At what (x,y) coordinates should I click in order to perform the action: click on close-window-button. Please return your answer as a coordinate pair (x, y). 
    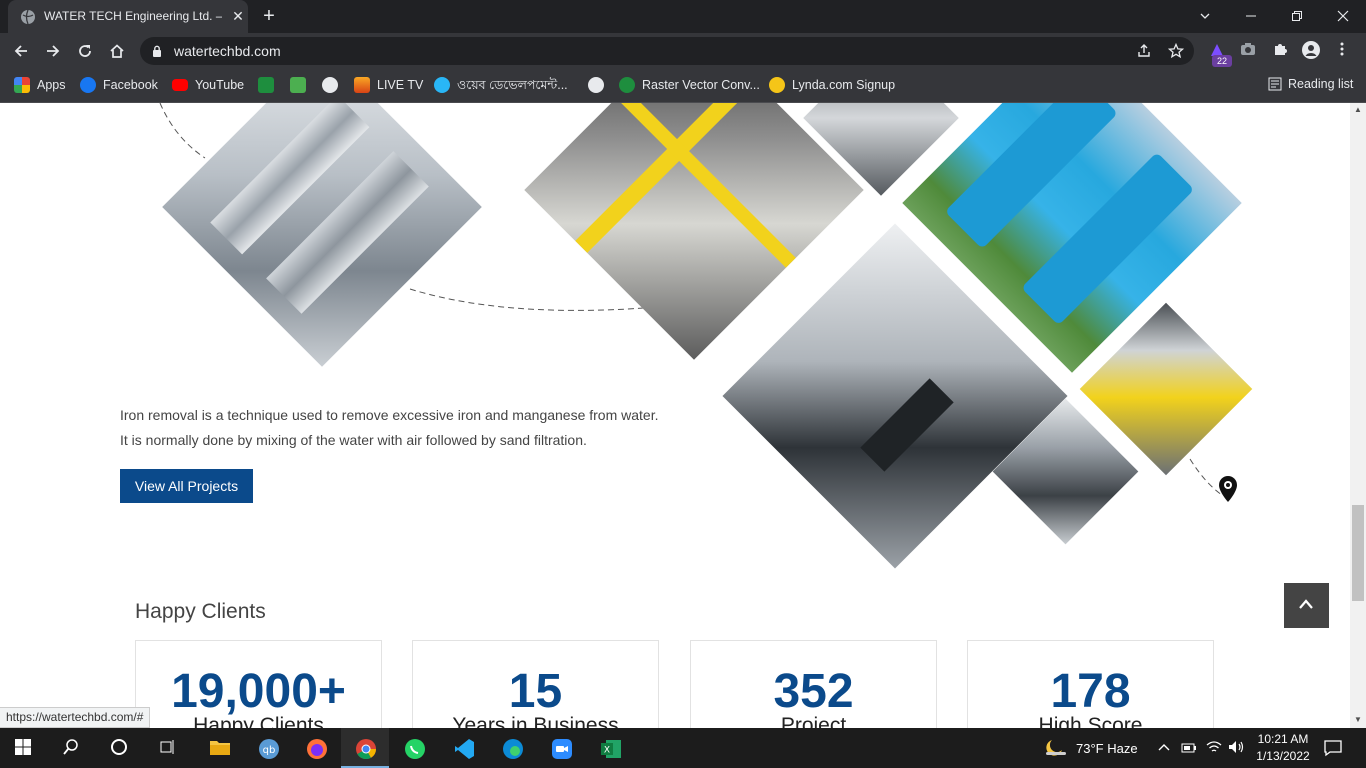
    Looking at the image, I should click on (1343, 16).